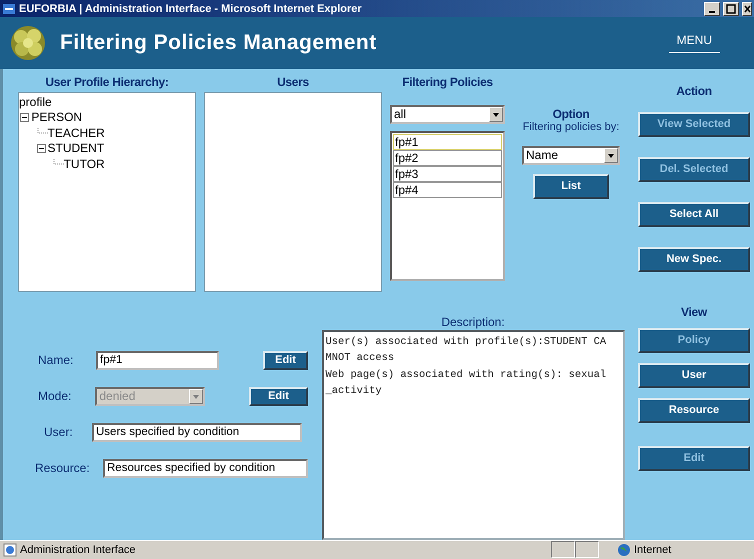  Describe the element at coordinates (447, 174) in the screenshot. I see `policy-item: fp#3` at that location.